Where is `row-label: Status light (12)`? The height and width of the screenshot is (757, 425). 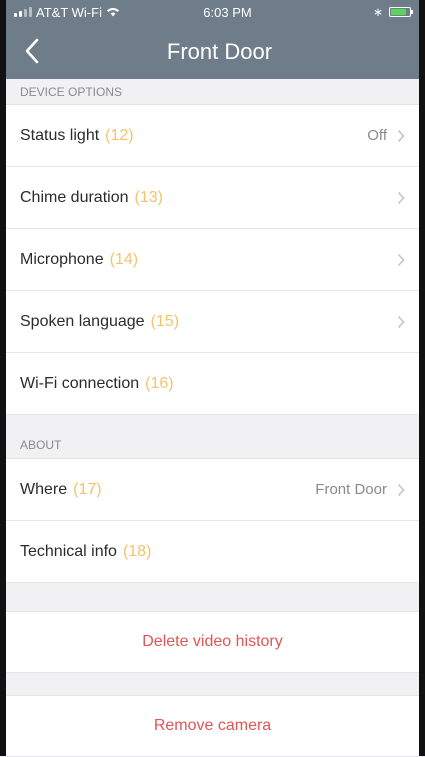 row-label: Status light (12) is located at coordinates (77, 135).